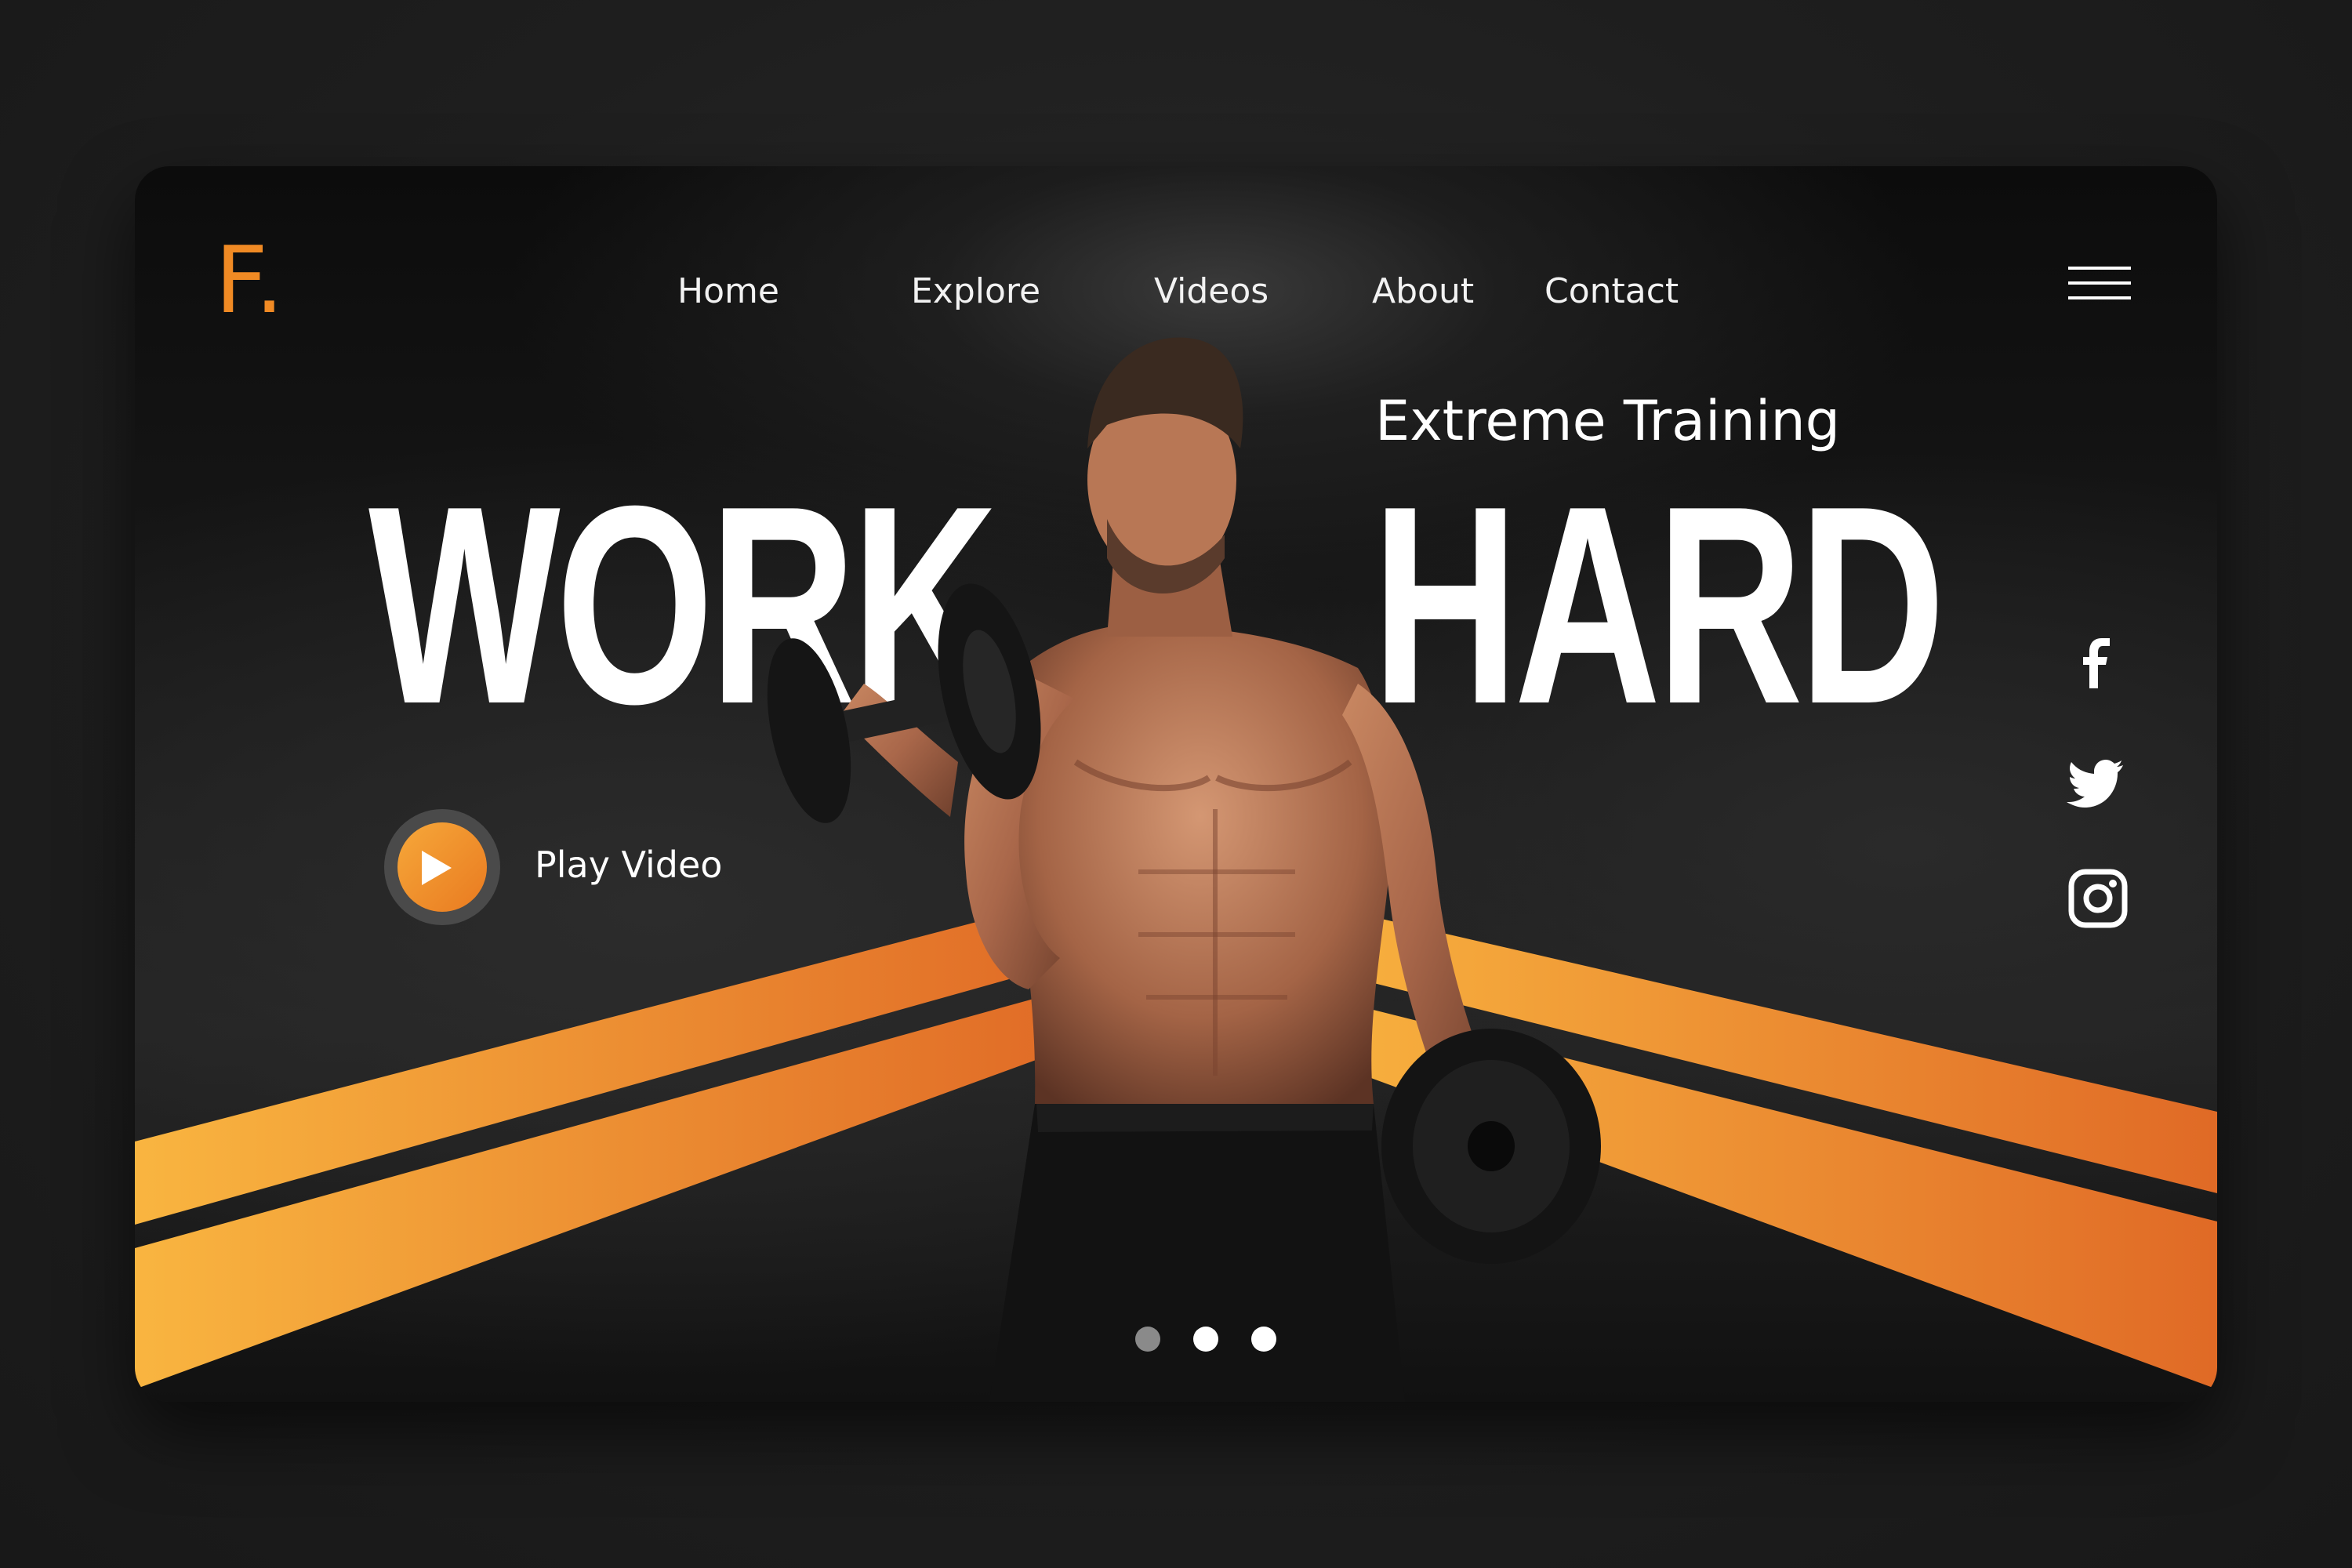  I want to click on instagram-icon, so click(2098, 899).